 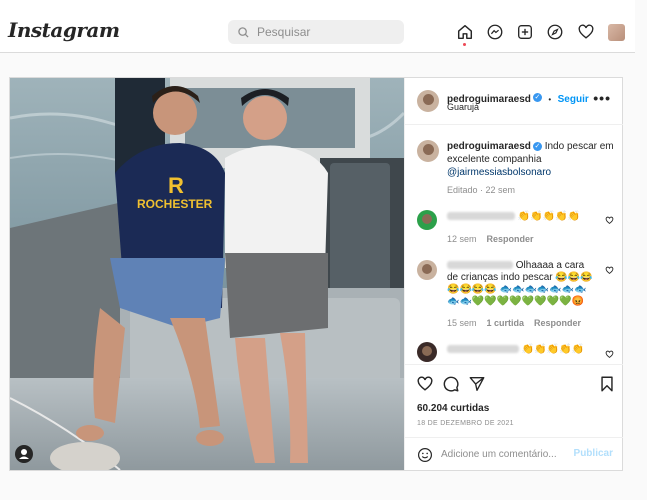 What do you see at coordinates (464, 44) in the screenshot?
I see `notification-dot` at bounding box center [464, 44].